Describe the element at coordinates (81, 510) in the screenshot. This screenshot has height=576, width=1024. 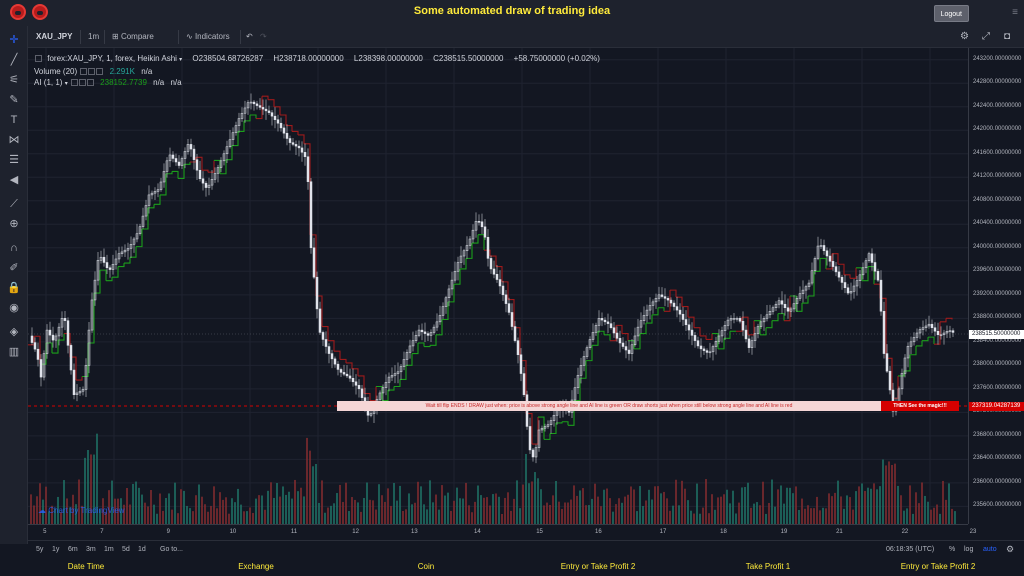
I see `tradingview-watermark: ☁ Chart by TradingView` at that location.